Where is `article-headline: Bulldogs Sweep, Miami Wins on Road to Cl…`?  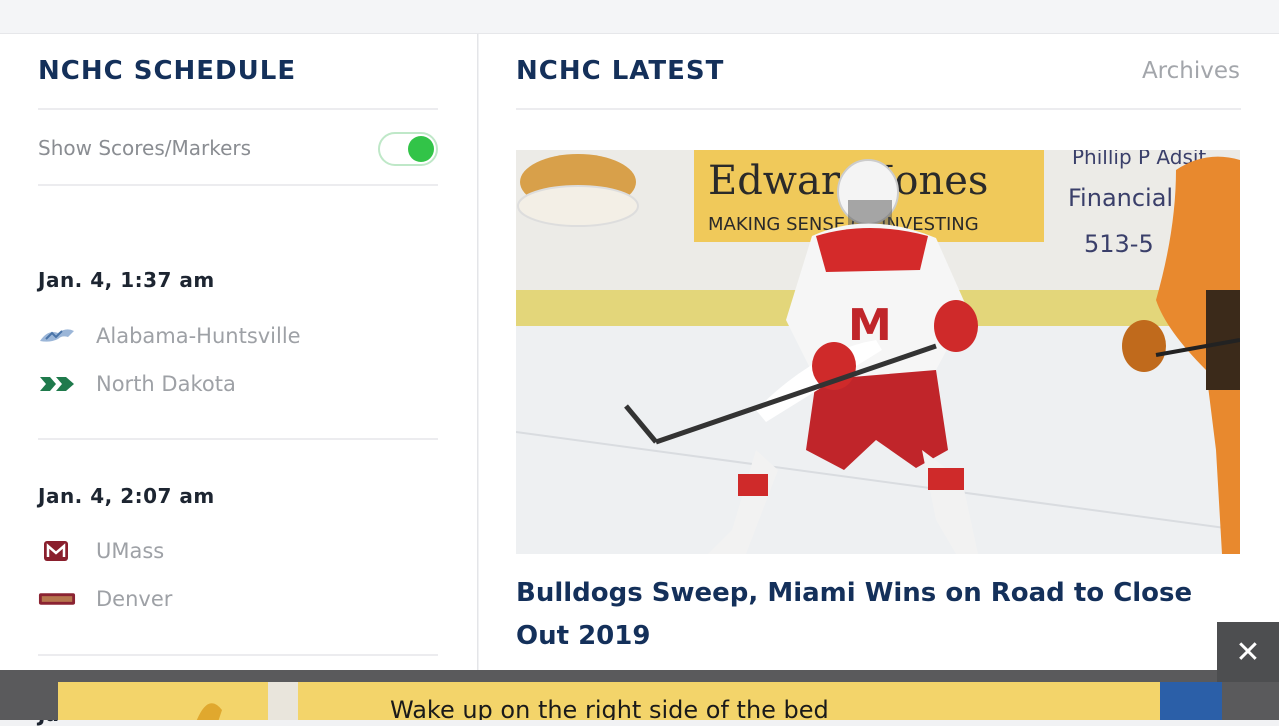
article-headline: Bulldogs Sweep, Miami Wins on Road to Cl… is located at coordinates (871, 615).